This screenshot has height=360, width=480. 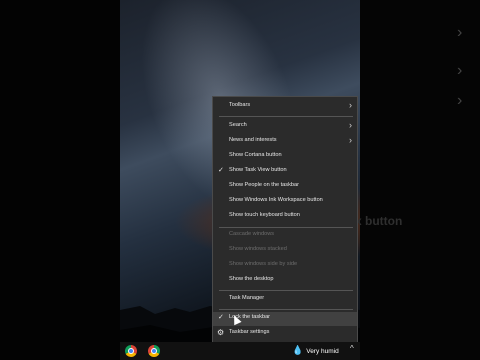 What do you see at coordinates (258, 249) in the screenshot?
I see `menu-item-label: Show windows stacked` at bounding box center [258, 249].